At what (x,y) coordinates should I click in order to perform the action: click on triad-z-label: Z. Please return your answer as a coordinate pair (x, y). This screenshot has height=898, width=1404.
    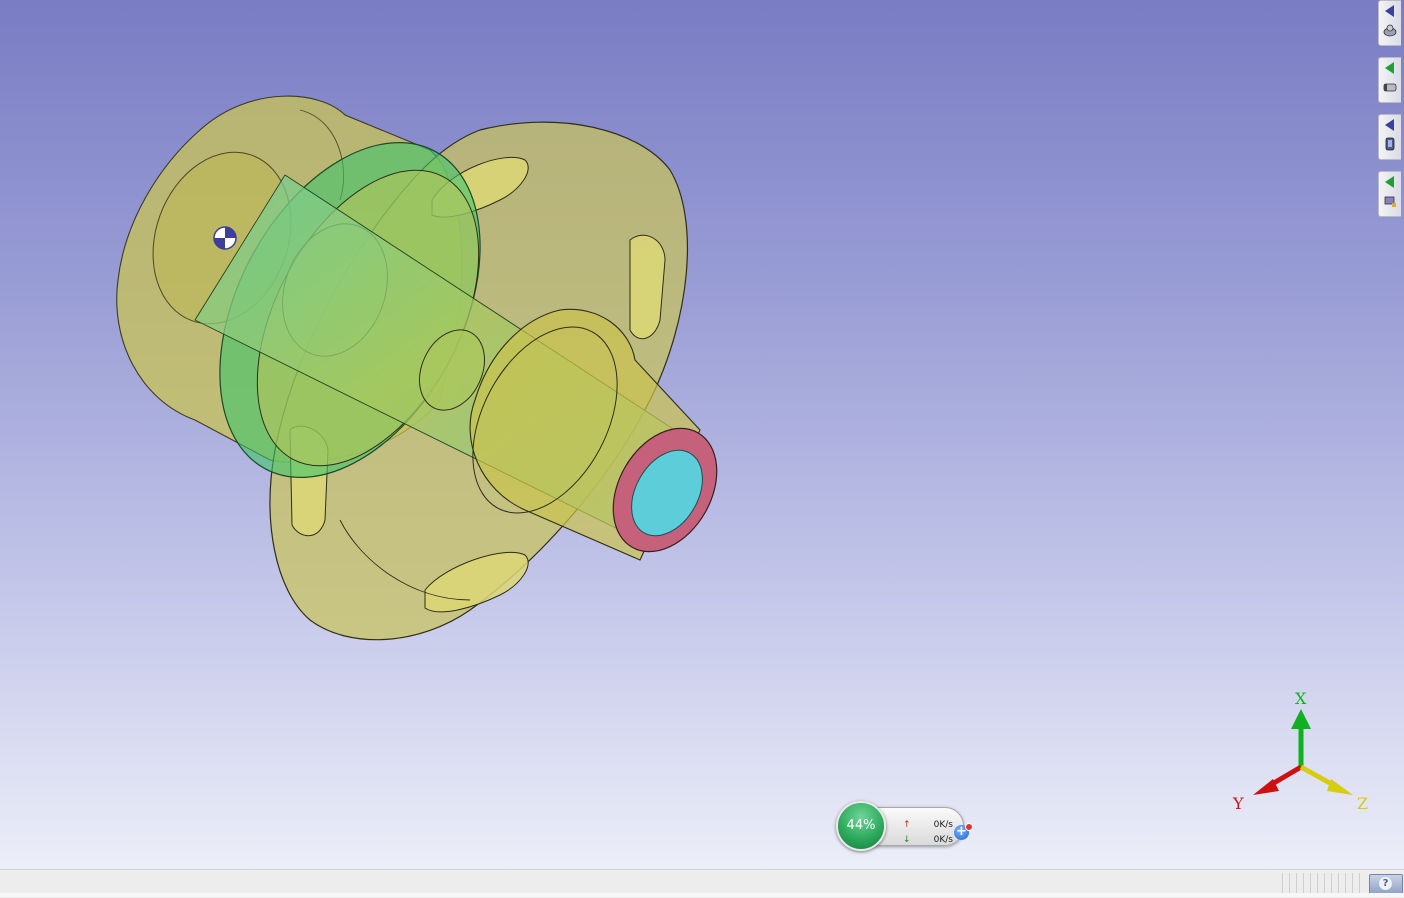
    Looking at the image, I should click on (1362, 803).